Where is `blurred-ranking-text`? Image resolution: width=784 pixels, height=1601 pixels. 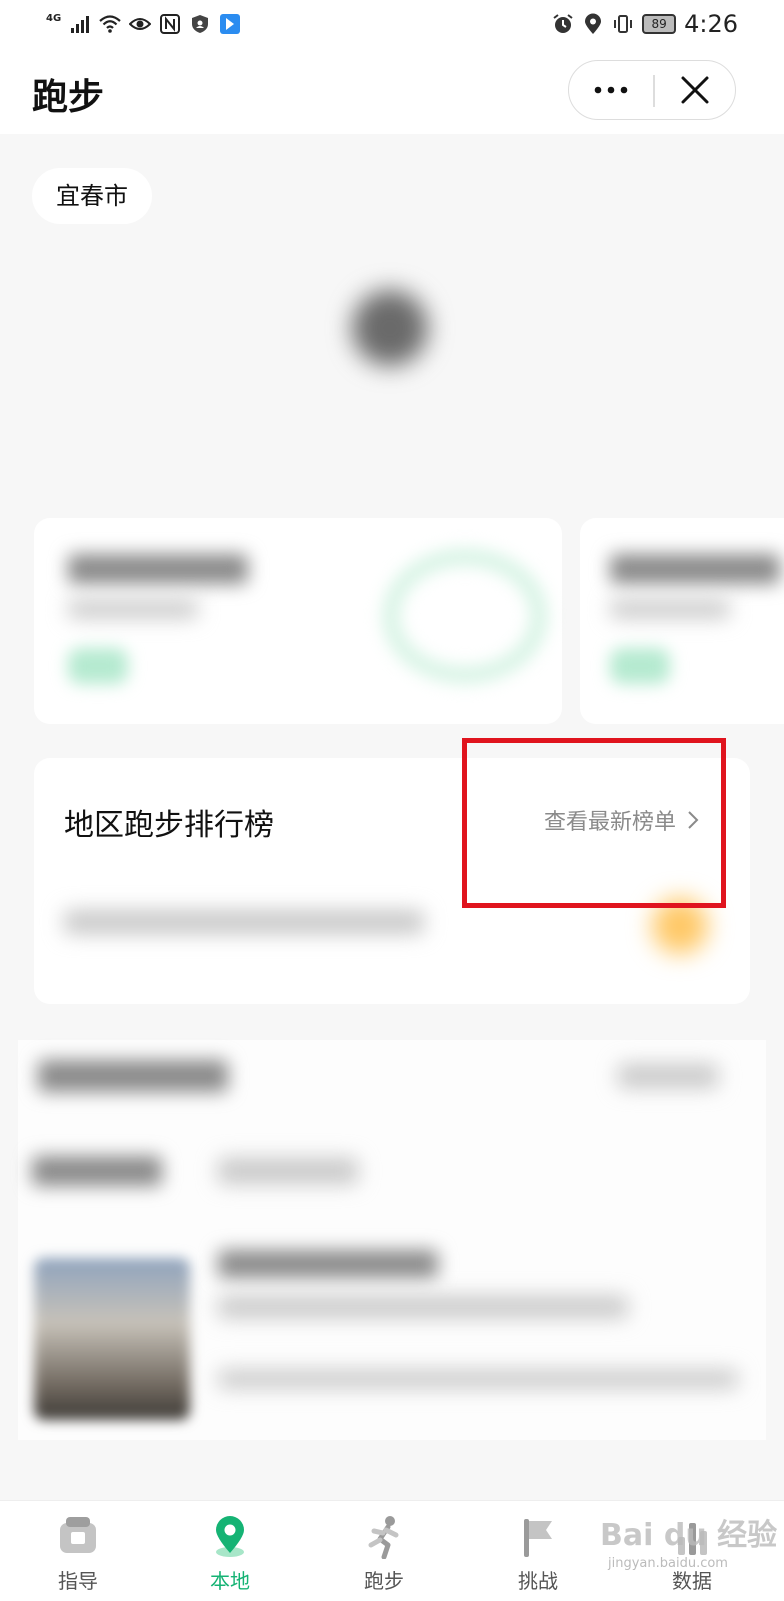 blurred-ranking-text is located at coordinates (244, 922).